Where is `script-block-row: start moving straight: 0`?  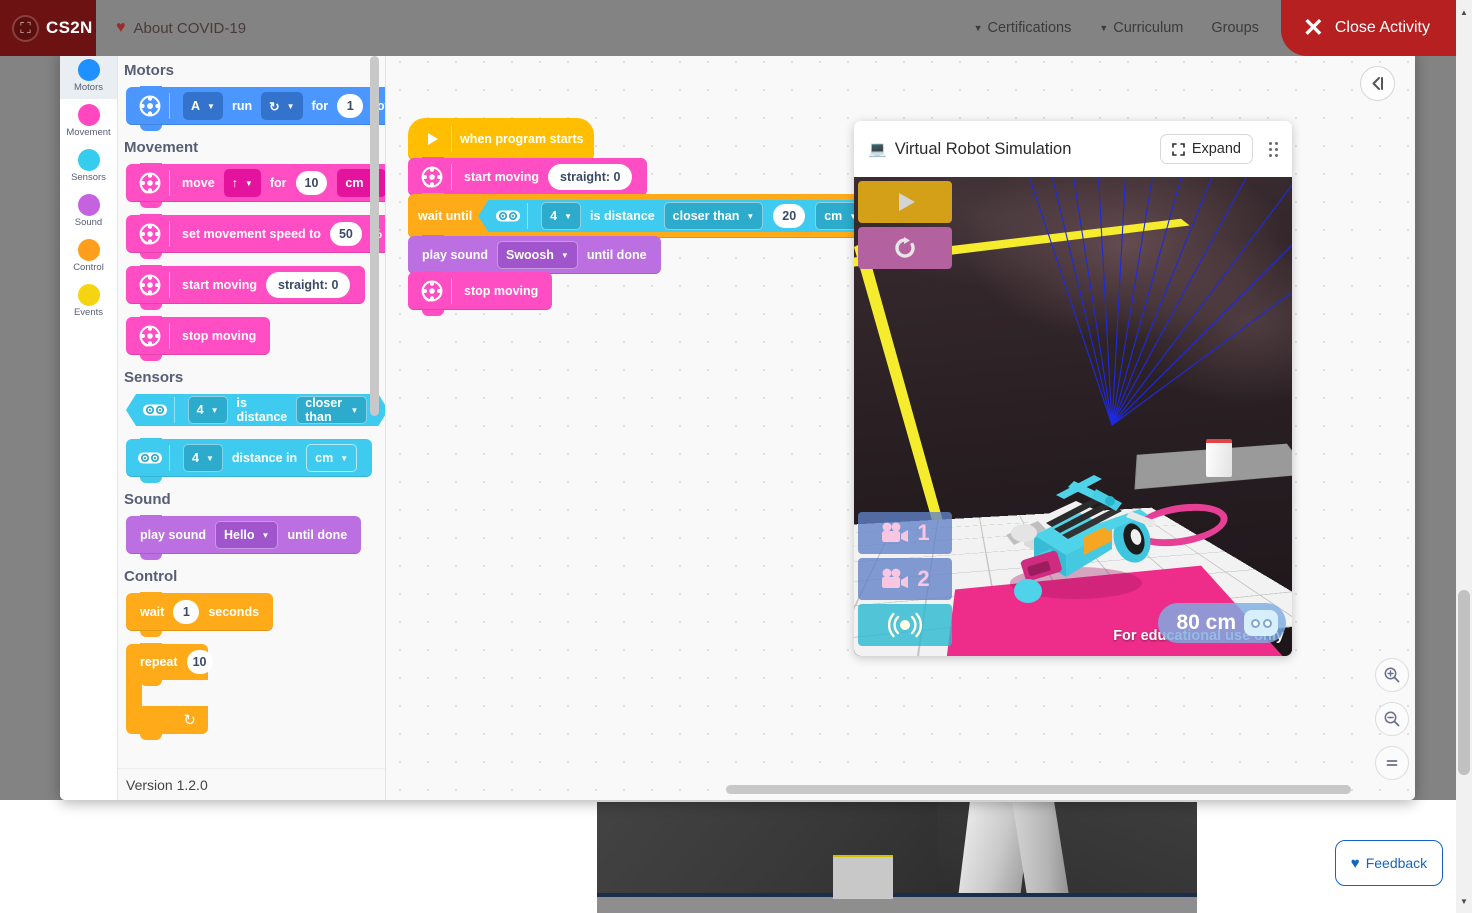
script-block-row: start moving straight: 0 is located at coordinates (661, 179).